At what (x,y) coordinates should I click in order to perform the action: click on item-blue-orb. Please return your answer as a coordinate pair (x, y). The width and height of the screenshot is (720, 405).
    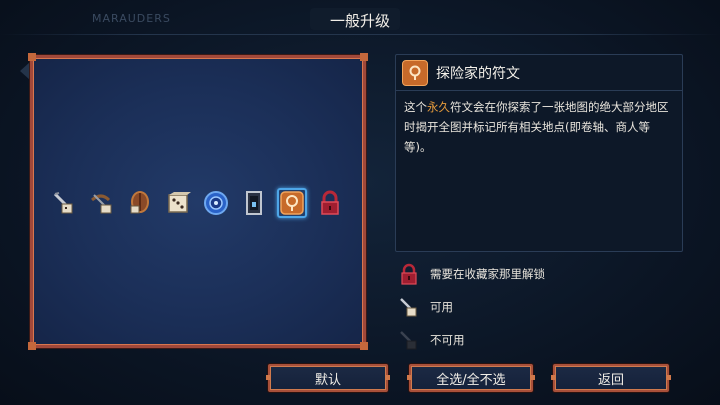
    Looking at the image, I should click on (216, 203).